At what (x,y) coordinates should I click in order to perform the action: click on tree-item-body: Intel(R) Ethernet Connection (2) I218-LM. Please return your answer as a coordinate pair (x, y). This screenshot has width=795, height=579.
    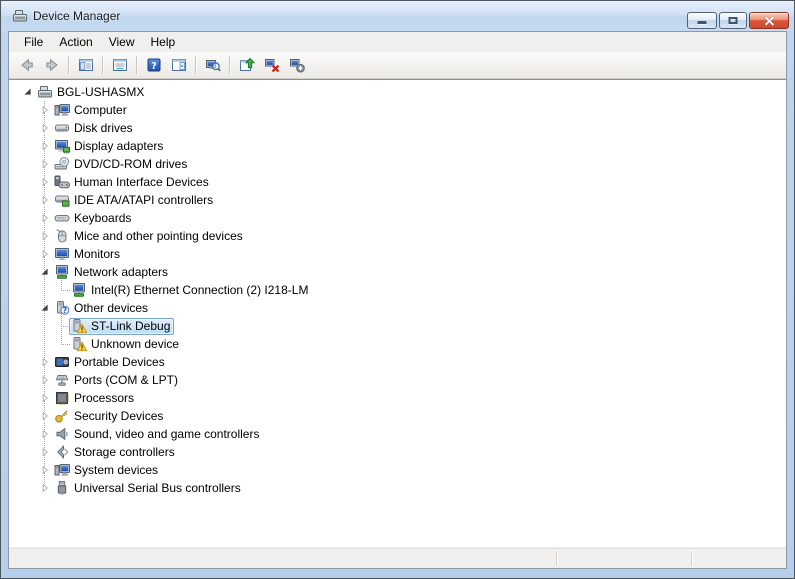
    Looking at the image, I should click on (190, 290).